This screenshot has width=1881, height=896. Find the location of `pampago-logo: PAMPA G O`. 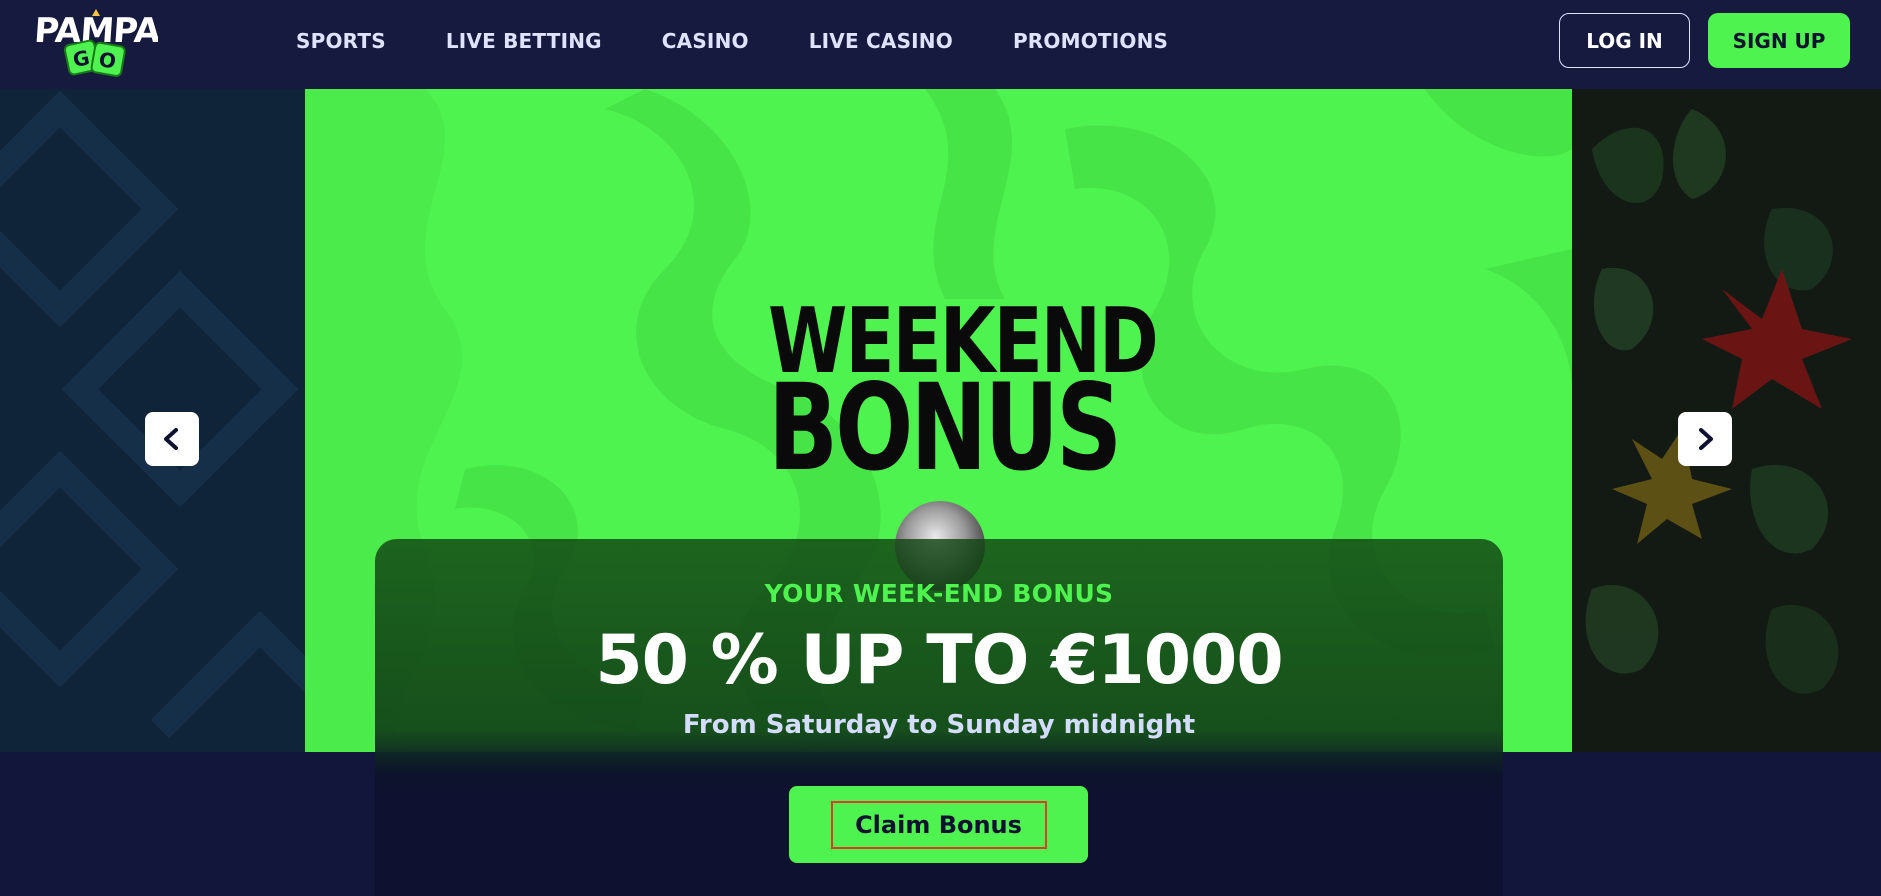

pampago-logo: PAMPA G O is located at coordinates (97, 43).